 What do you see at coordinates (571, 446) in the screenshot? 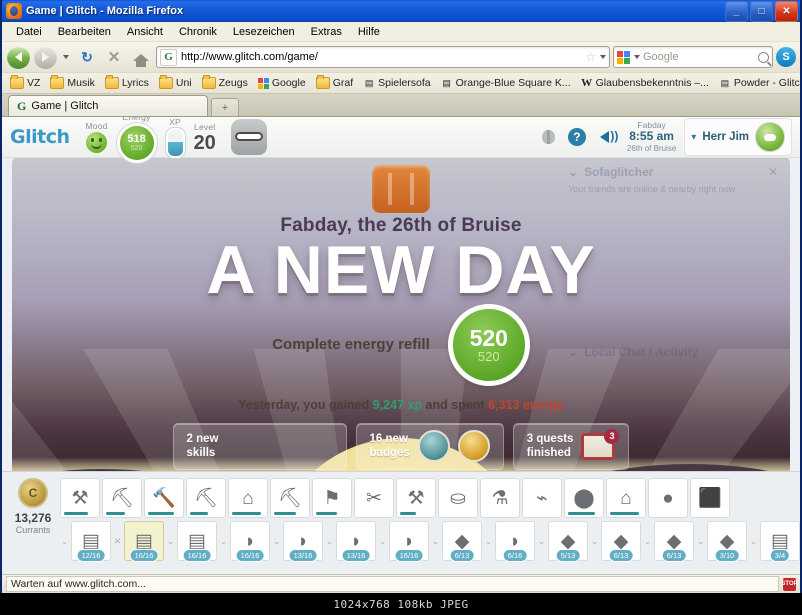
I see `card-quests-finished: 3 quests finished 3` at bounding box center [571, 446].